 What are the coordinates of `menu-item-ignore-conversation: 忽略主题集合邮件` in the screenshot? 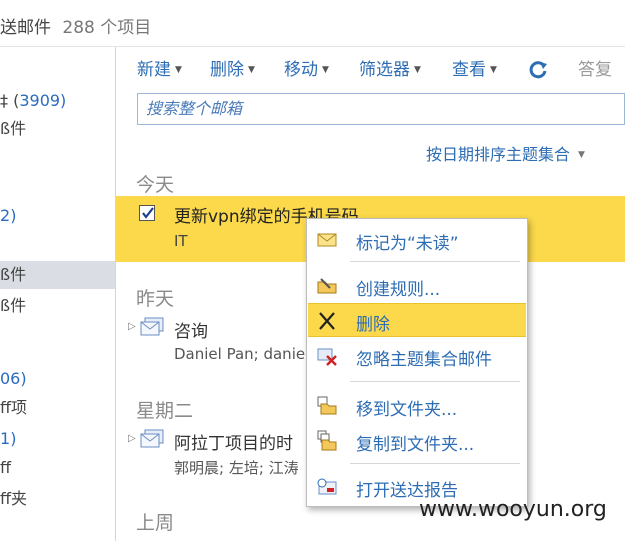 It's located at (417, 356).